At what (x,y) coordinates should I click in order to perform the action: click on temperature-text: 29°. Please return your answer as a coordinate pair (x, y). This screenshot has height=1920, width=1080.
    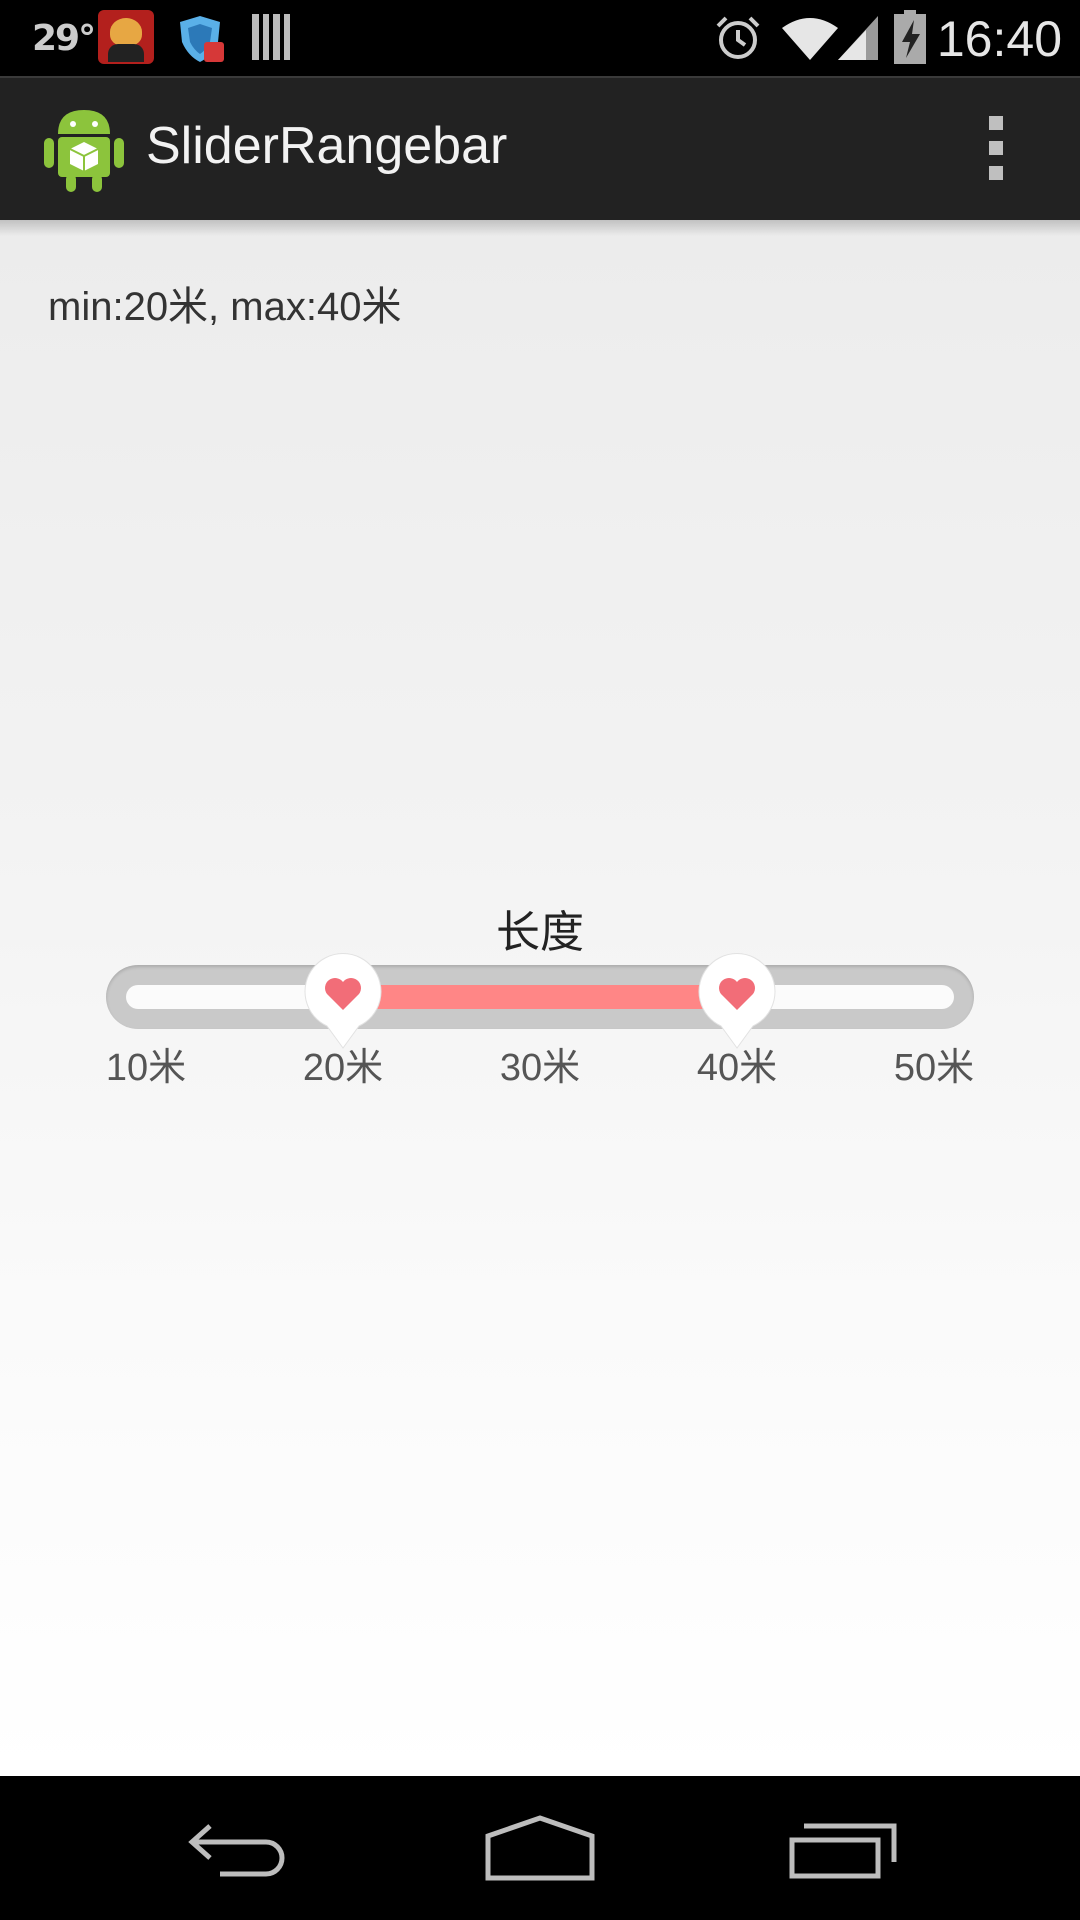
    Looking at the image, I should click on (64, 38).